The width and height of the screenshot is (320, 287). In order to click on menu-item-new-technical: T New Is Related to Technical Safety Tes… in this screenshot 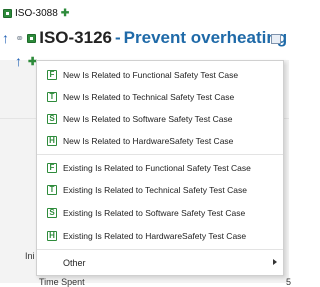, I will do `click(160, 97)`.